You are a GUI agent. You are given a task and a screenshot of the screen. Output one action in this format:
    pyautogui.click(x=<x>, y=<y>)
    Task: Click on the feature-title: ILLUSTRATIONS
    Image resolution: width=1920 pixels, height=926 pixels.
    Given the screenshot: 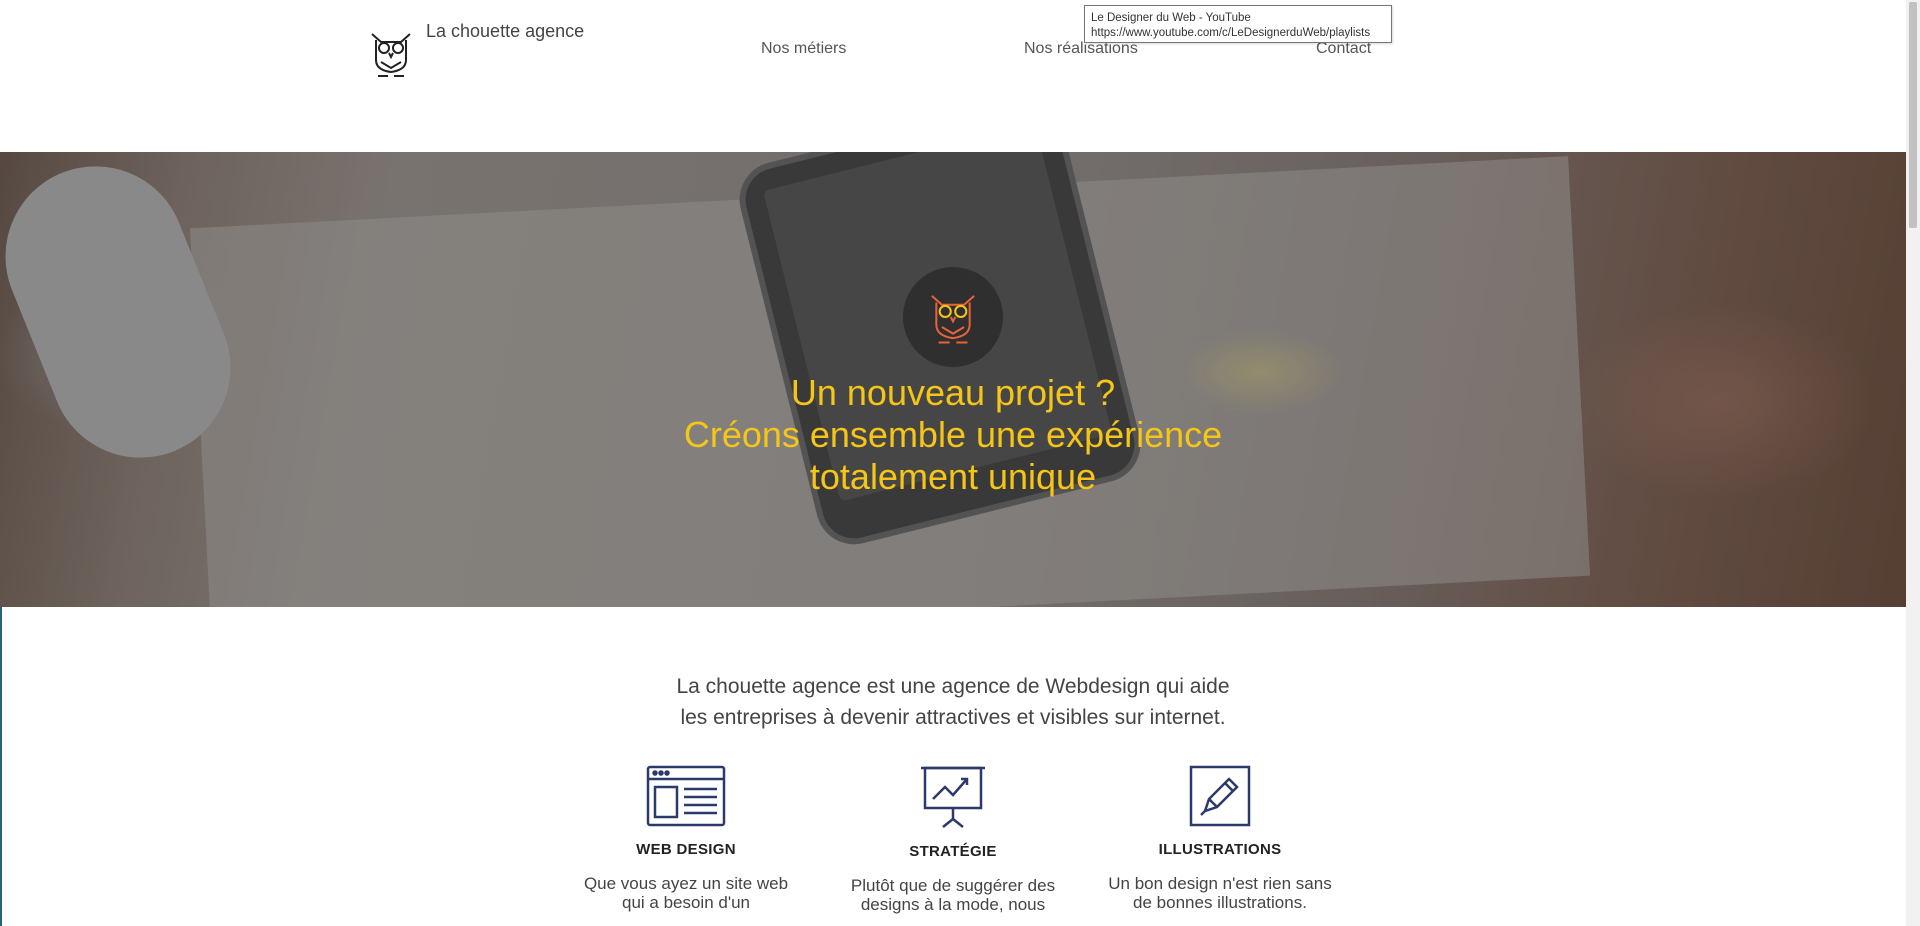 What is the action you would take?
    pyautogui.click(x=1220, y=849)
    